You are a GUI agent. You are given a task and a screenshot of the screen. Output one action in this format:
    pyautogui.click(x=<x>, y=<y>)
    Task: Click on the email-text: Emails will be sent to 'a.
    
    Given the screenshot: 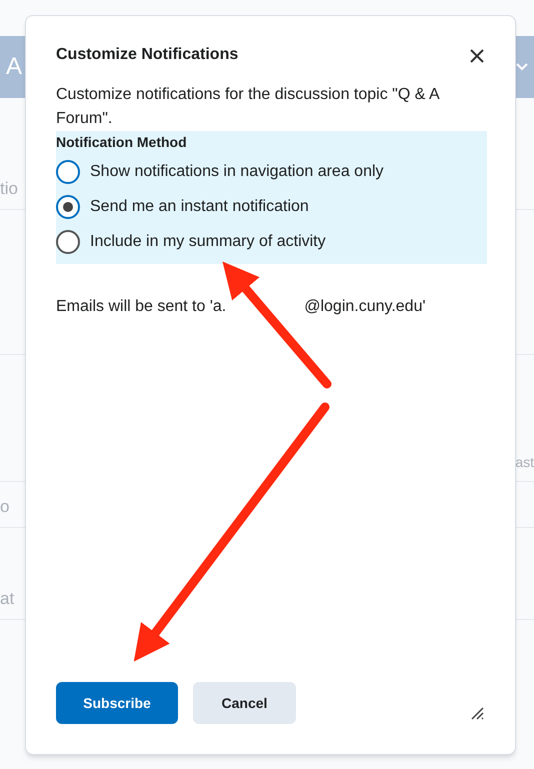 What is the action you would take?
    pyautogui.click(x=141, y=307)
    